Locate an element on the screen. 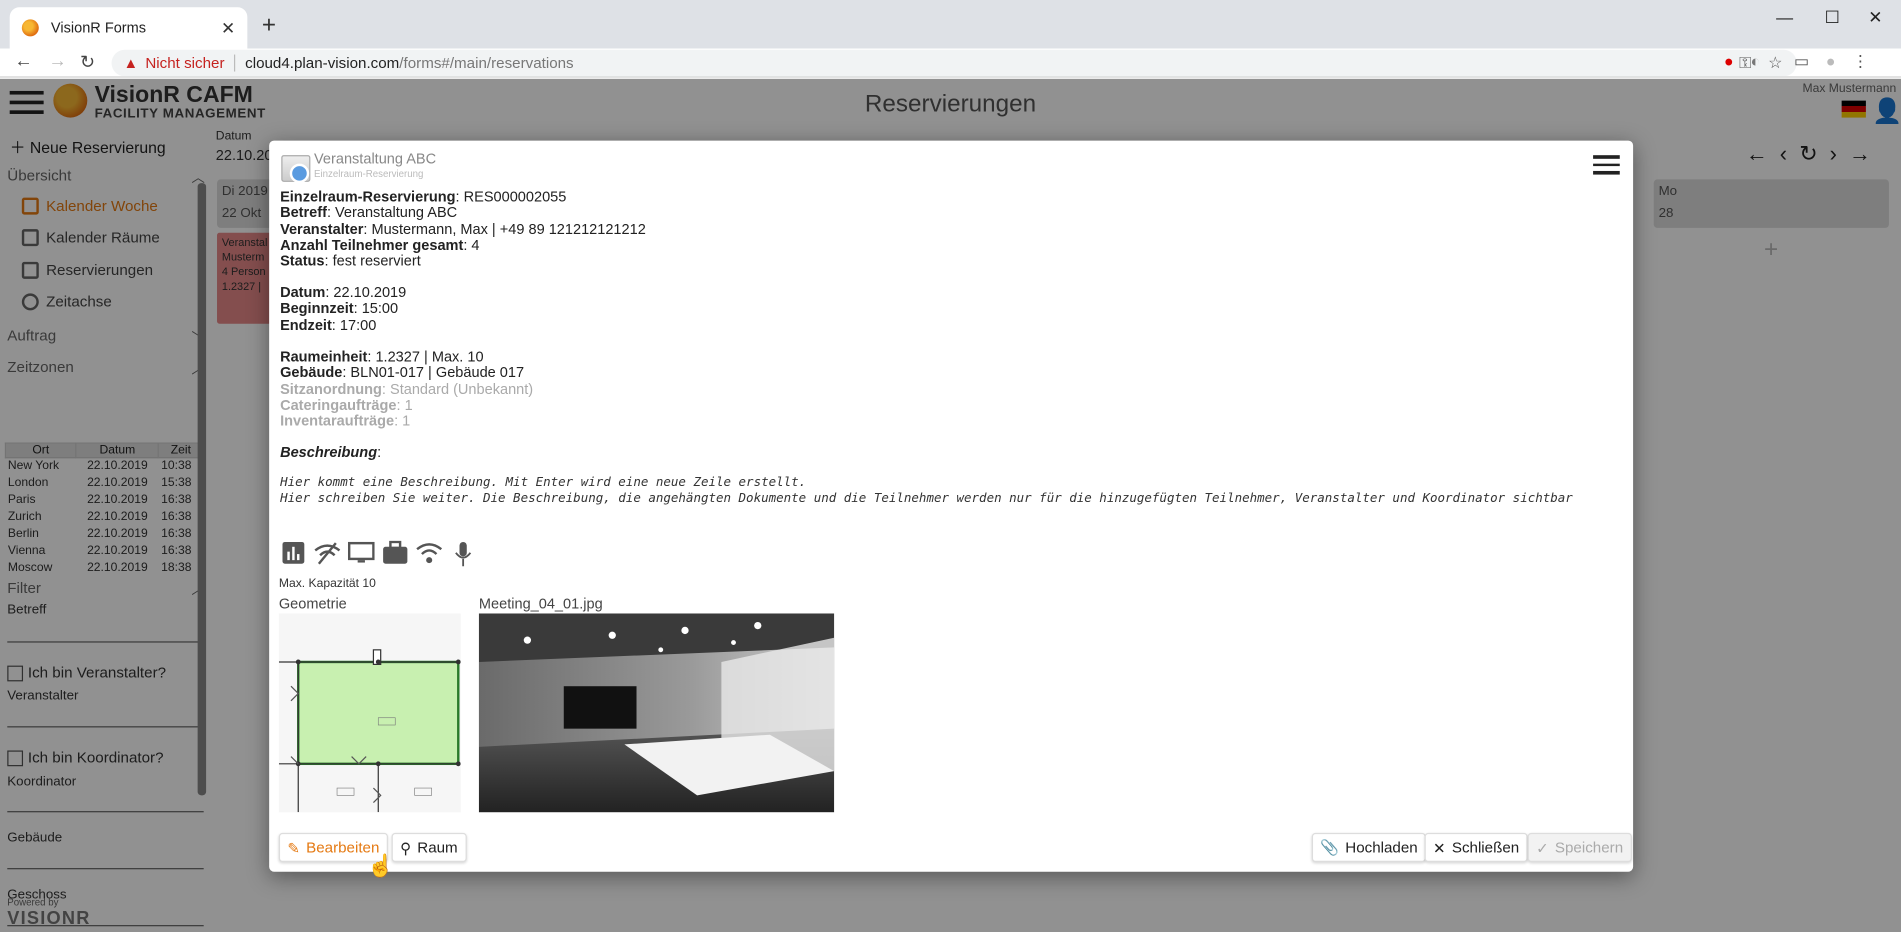 Image resolution: width=1901 pixels, height=932 pixels. field-value: : Veranstaltung ABC is located at coordinates (392, 213).